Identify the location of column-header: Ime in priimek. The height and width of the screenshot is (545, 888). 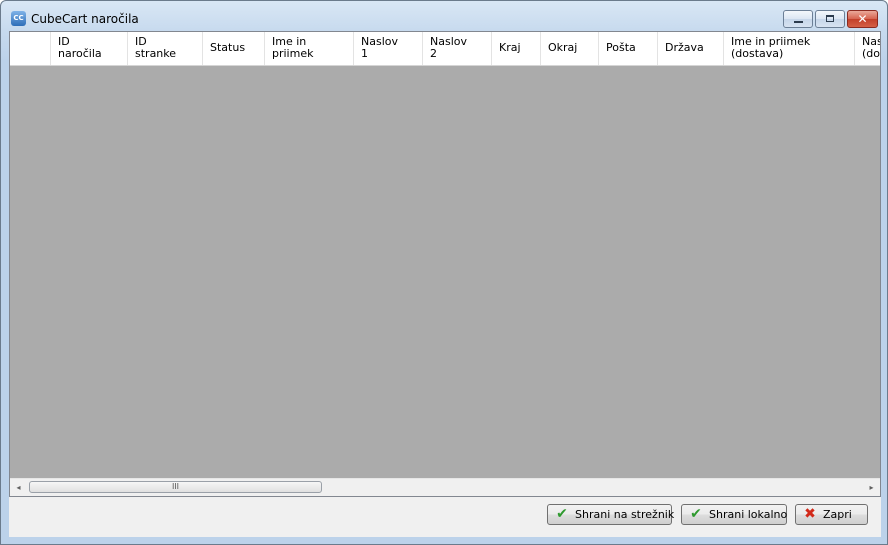
(309, 48).